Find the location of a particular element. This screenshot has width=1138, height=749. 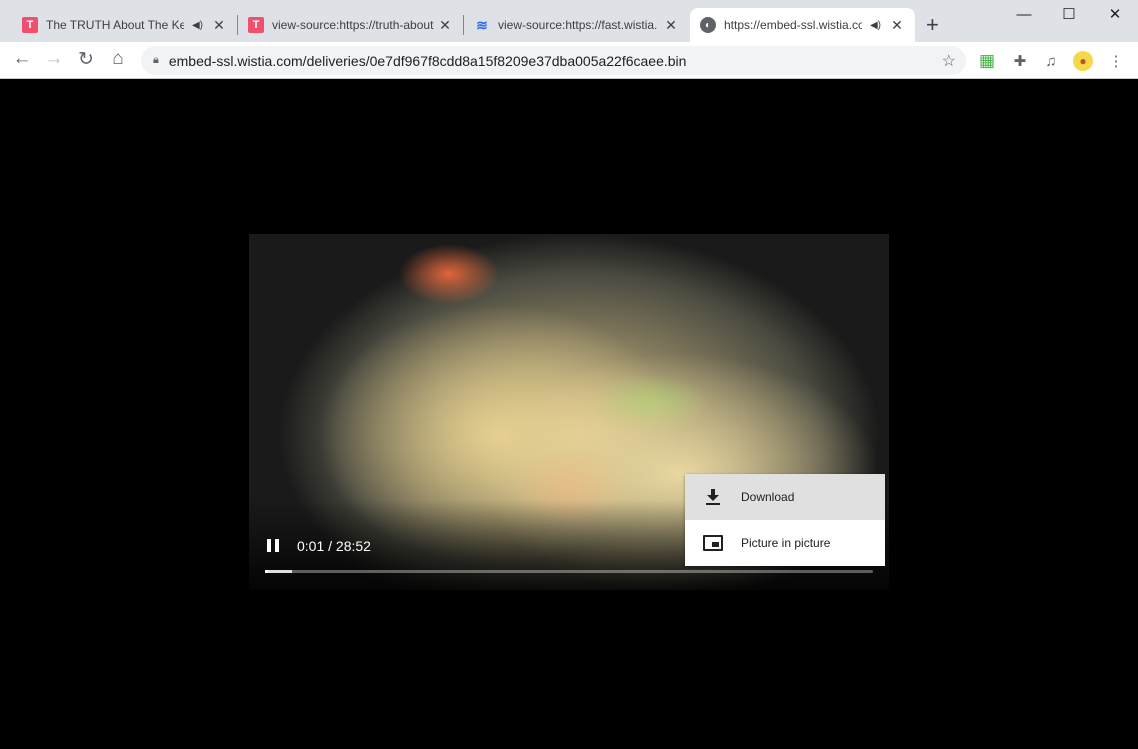

extensions-puzzle-icon: ✚ is located at coordinates (1020, 61).